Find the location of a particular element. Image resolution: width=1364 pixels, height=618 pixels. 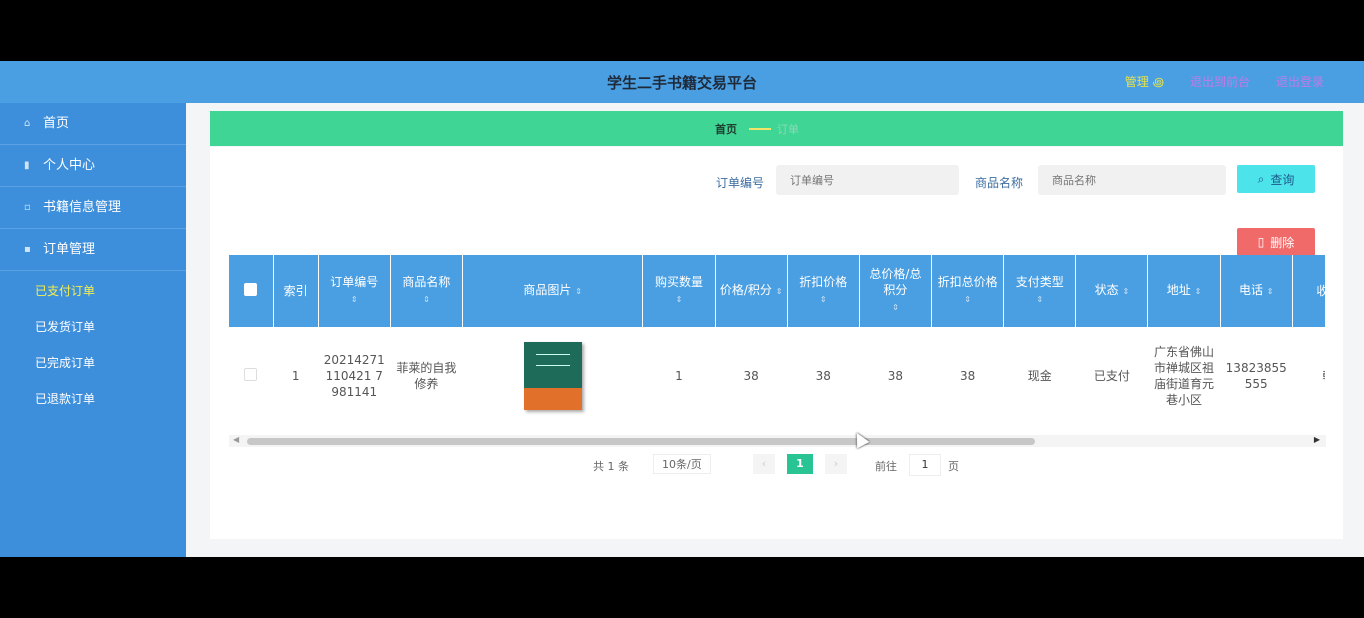

column-header: 订单编号 ⇕ is located at coordinates (354, 291).